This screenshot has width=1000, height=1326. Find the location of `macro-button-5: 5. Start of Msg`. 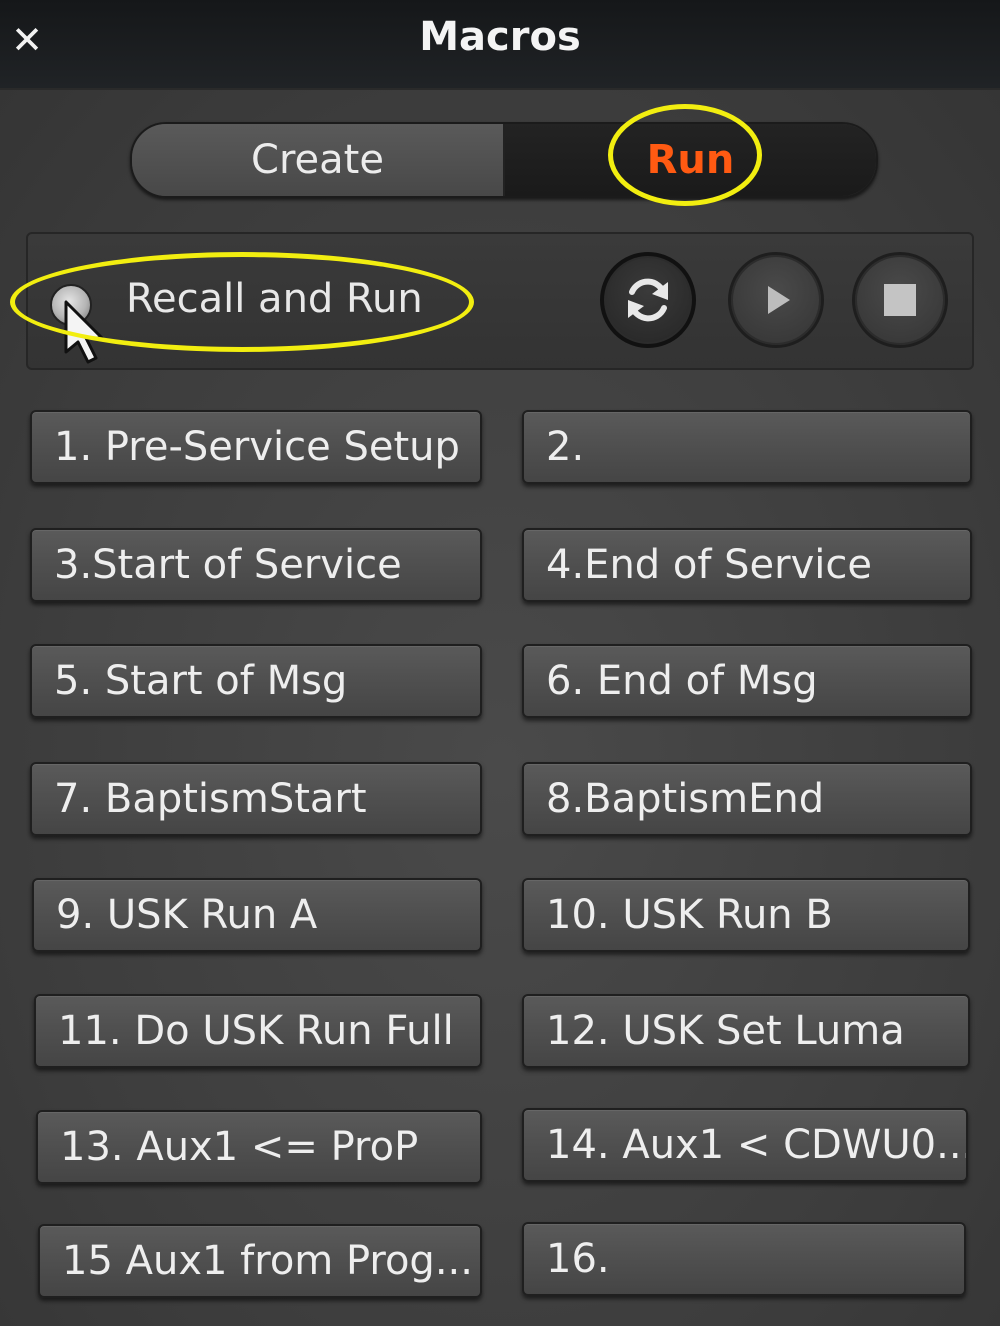

macro-button-5: 5. Start of Msg is located at coordinates (256, 681).